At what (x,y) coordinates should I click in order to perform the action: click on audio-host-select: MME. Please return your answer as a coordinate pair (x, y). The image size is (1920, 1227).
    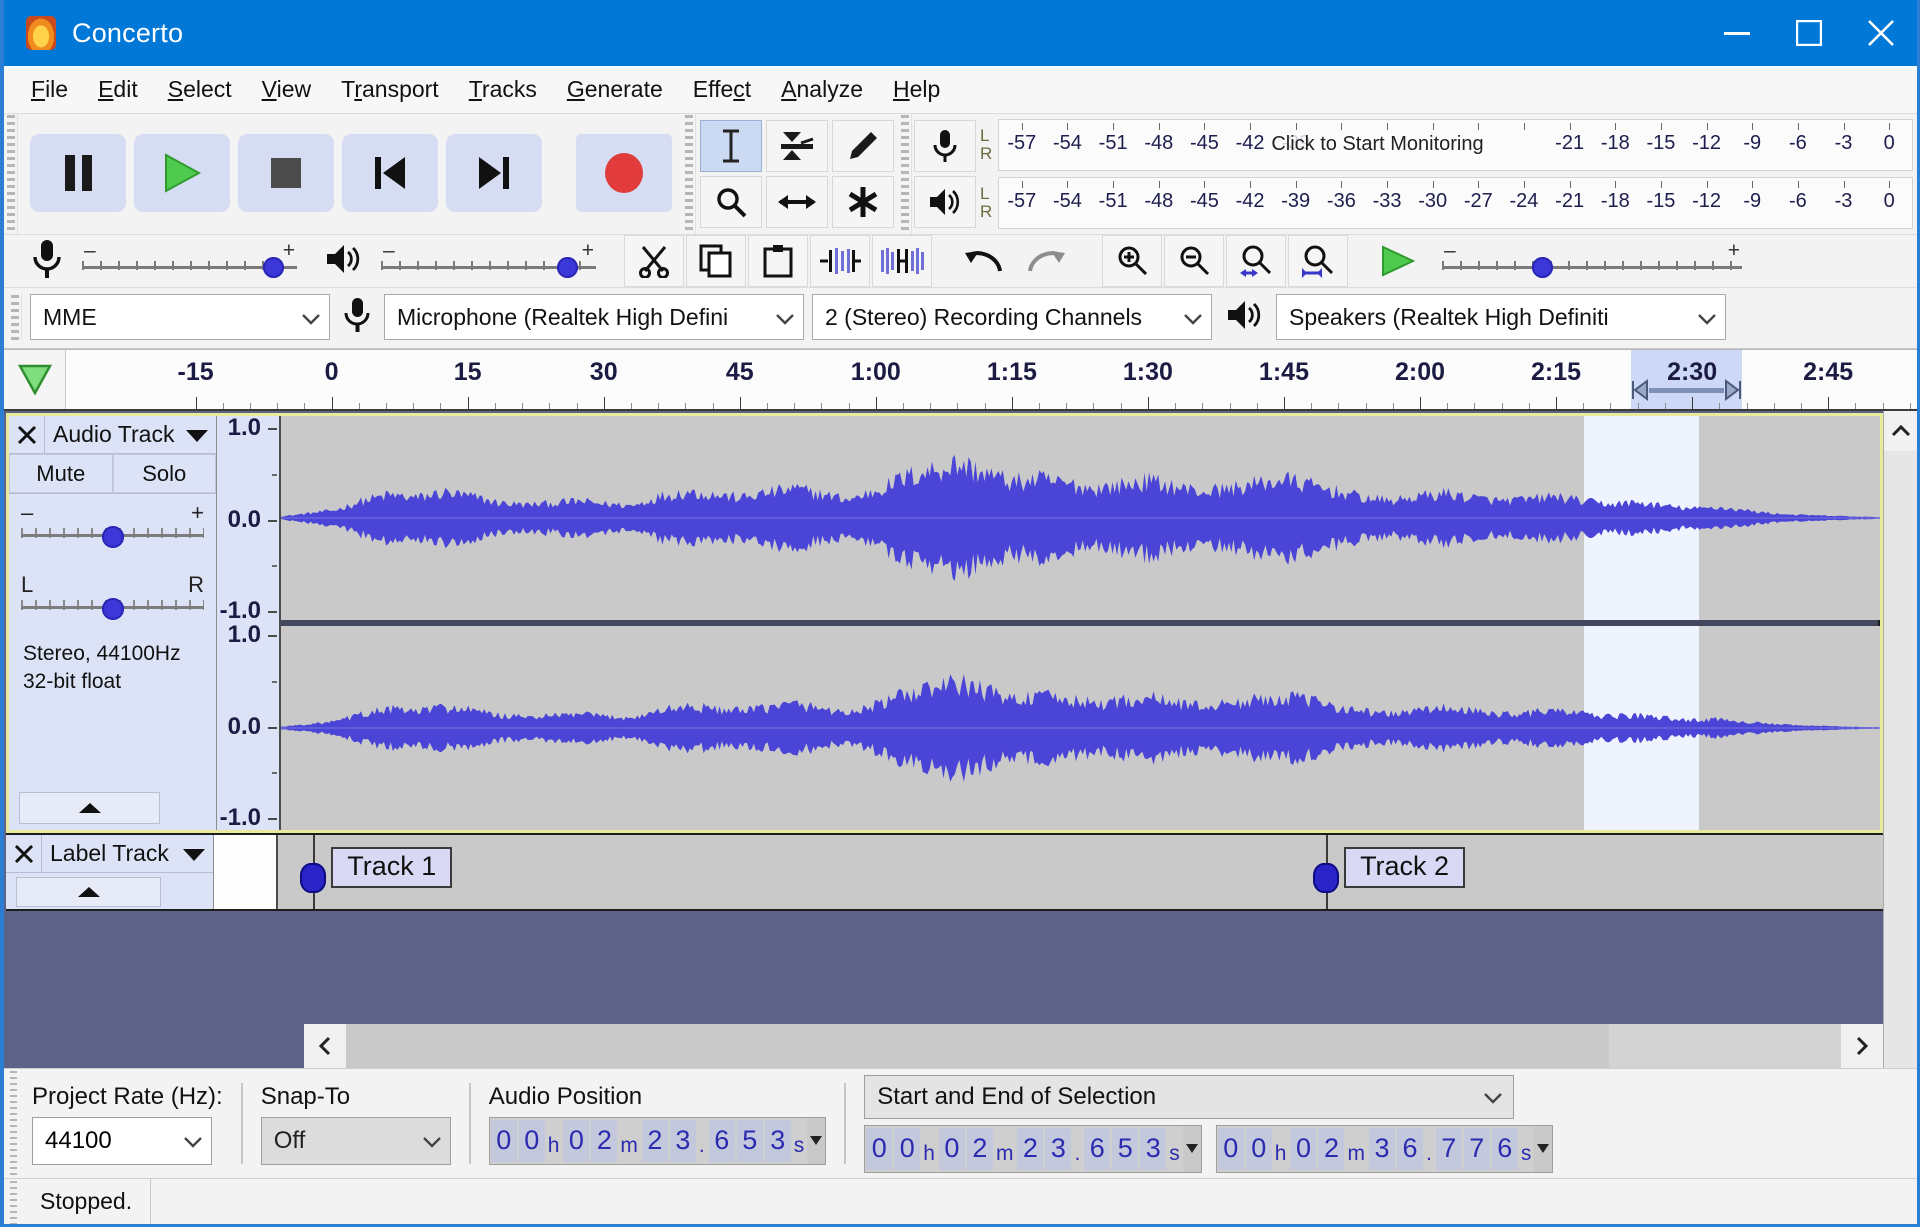
    Looking at the image, I should click on (180, 317).